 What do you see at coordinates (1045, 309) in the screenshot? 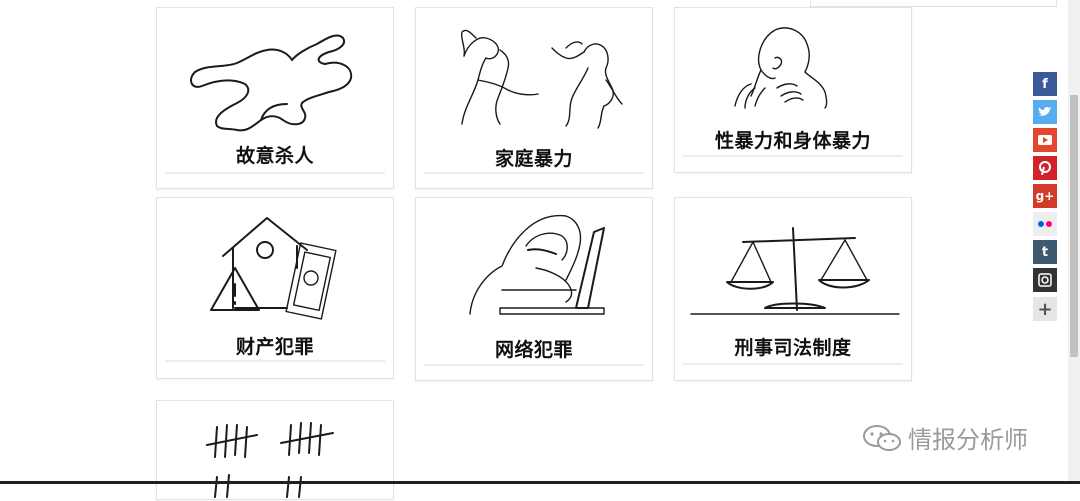
I see `more-share-icon: +` at bounding box center [1045, 309].